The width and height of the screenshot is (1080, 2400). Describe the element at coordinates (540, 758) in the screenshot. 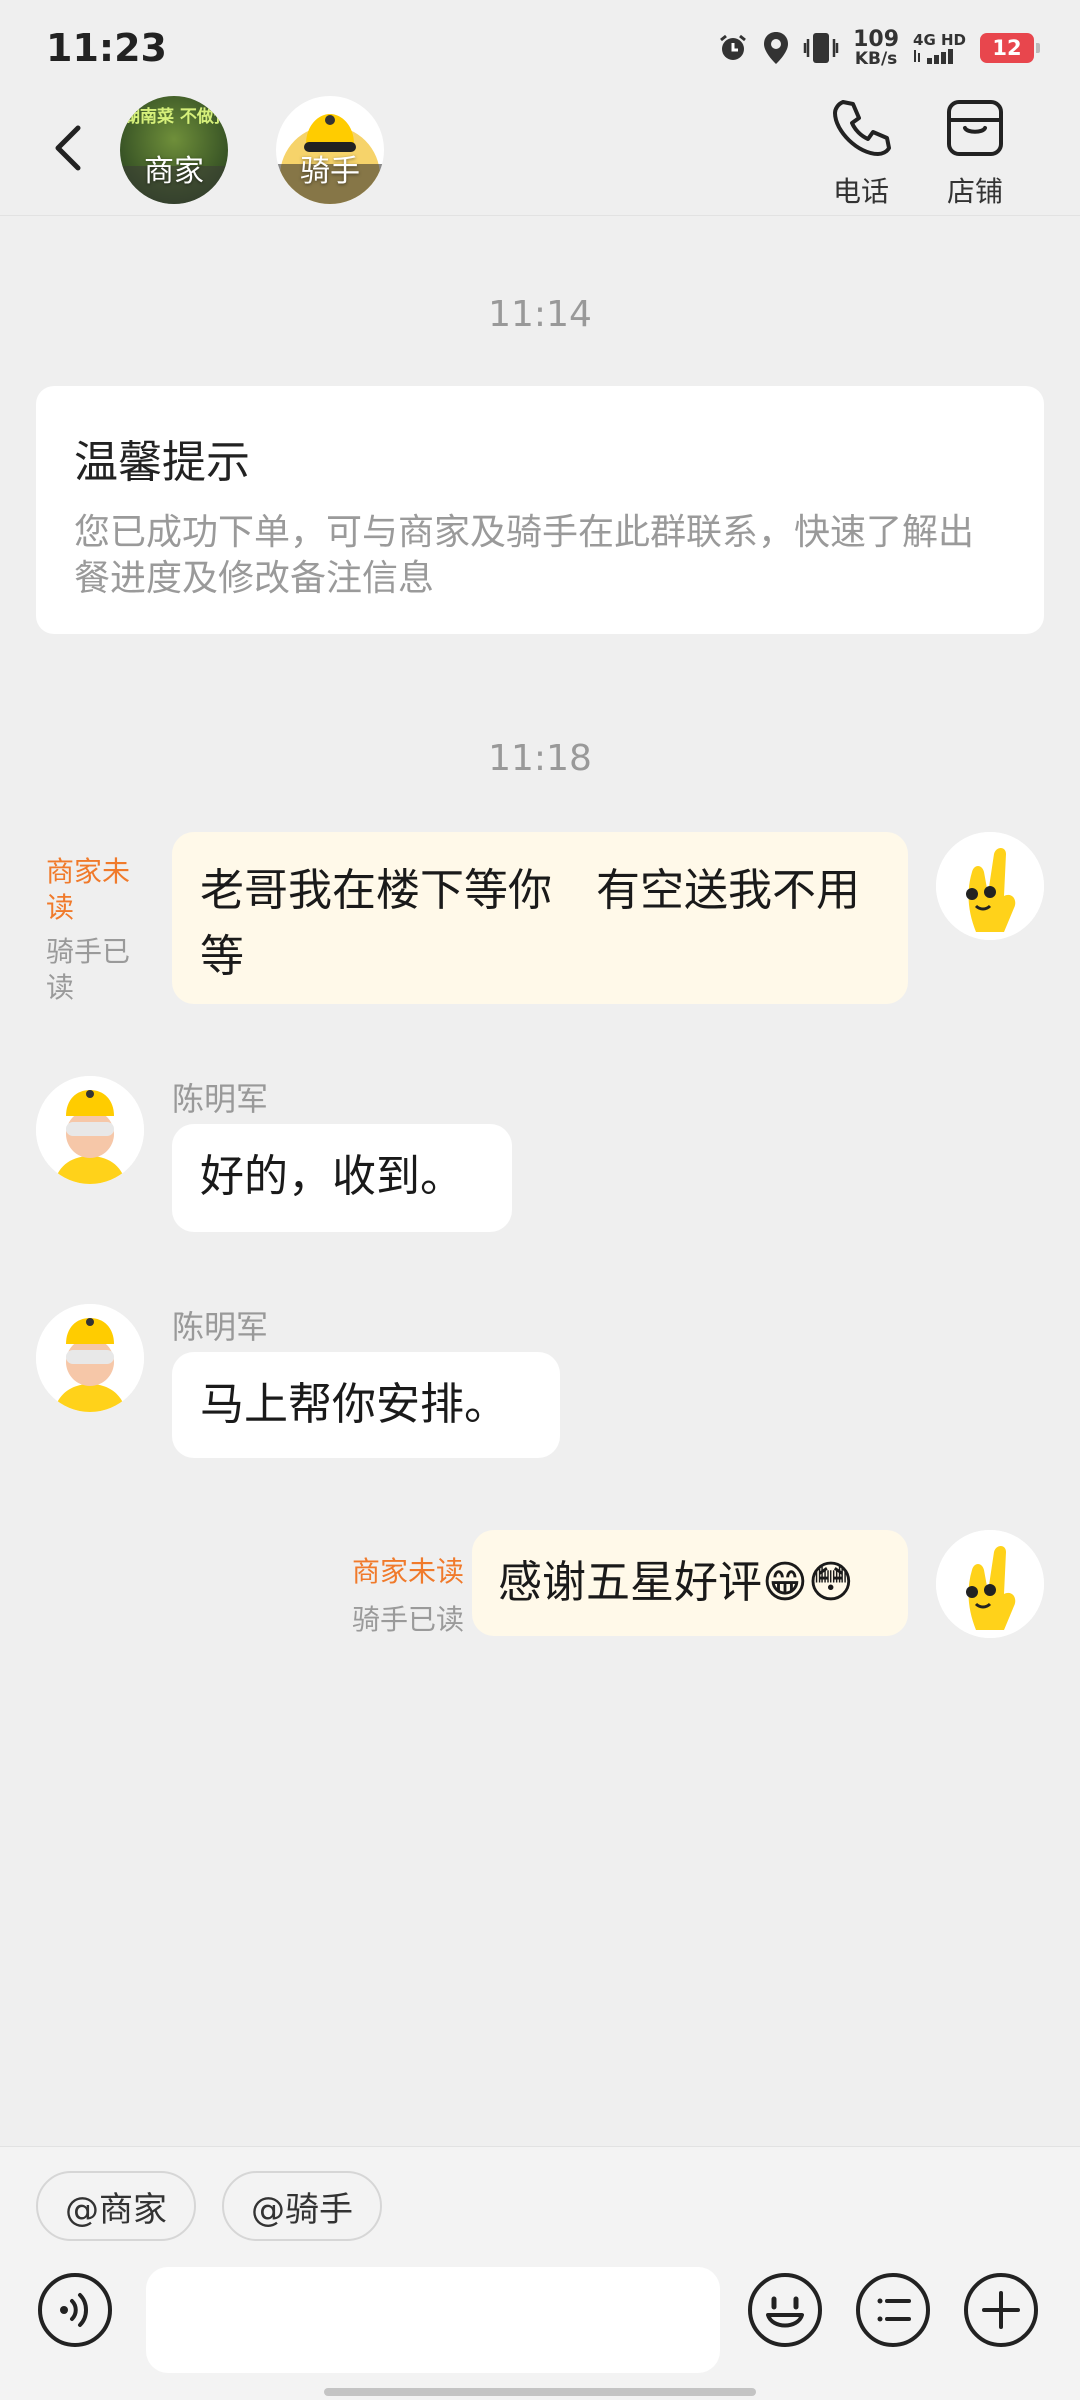

I see `timestamp: 11:18` at that location.